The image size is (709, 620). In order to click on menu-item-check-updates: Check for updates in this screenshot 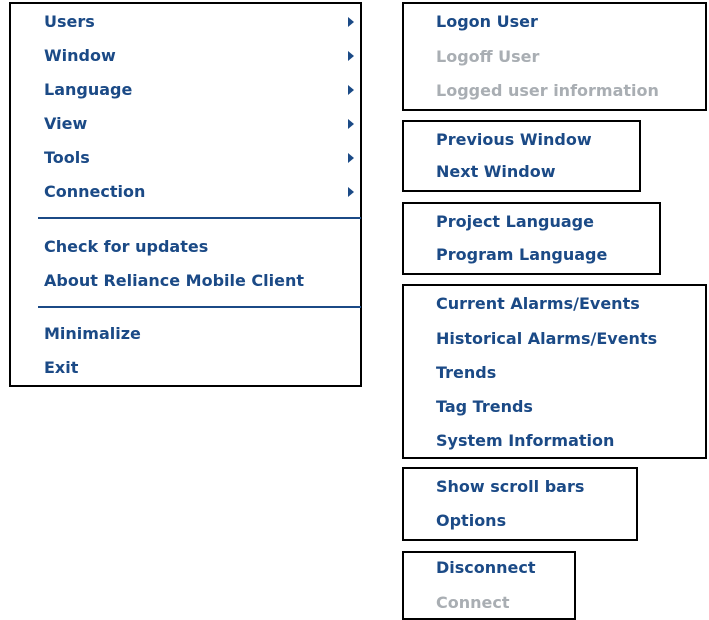, I will do `click(126, 247)`.